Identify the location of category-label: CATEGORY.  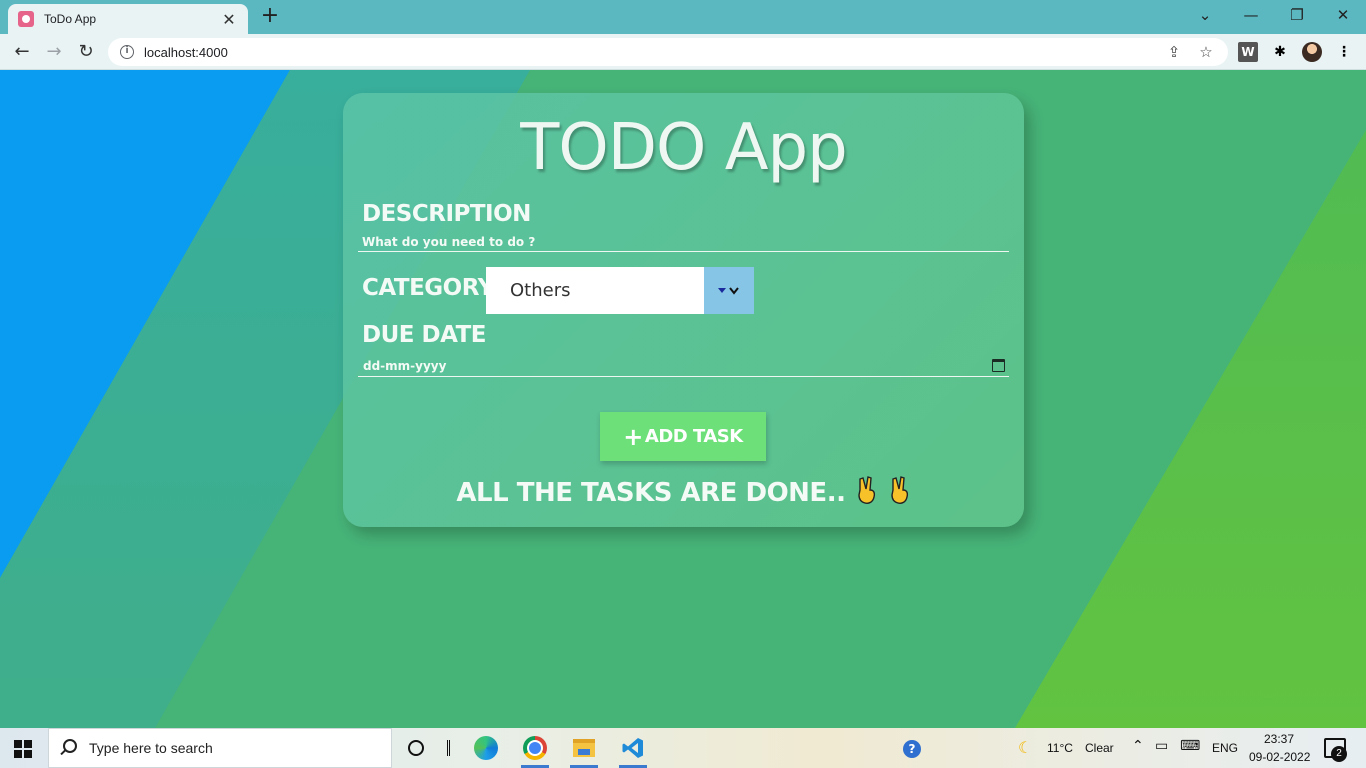
(428, 288).